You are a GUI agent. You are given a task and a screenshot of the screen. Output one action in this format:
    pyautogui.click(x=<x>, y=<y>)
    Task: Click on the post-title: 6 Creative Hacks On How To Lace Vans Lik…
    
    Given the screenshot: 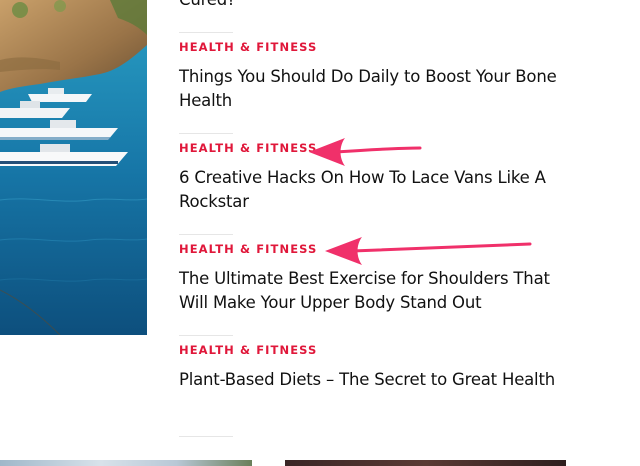 What is the action you would take?
    pyautogui.click(x=376, y=190)
    